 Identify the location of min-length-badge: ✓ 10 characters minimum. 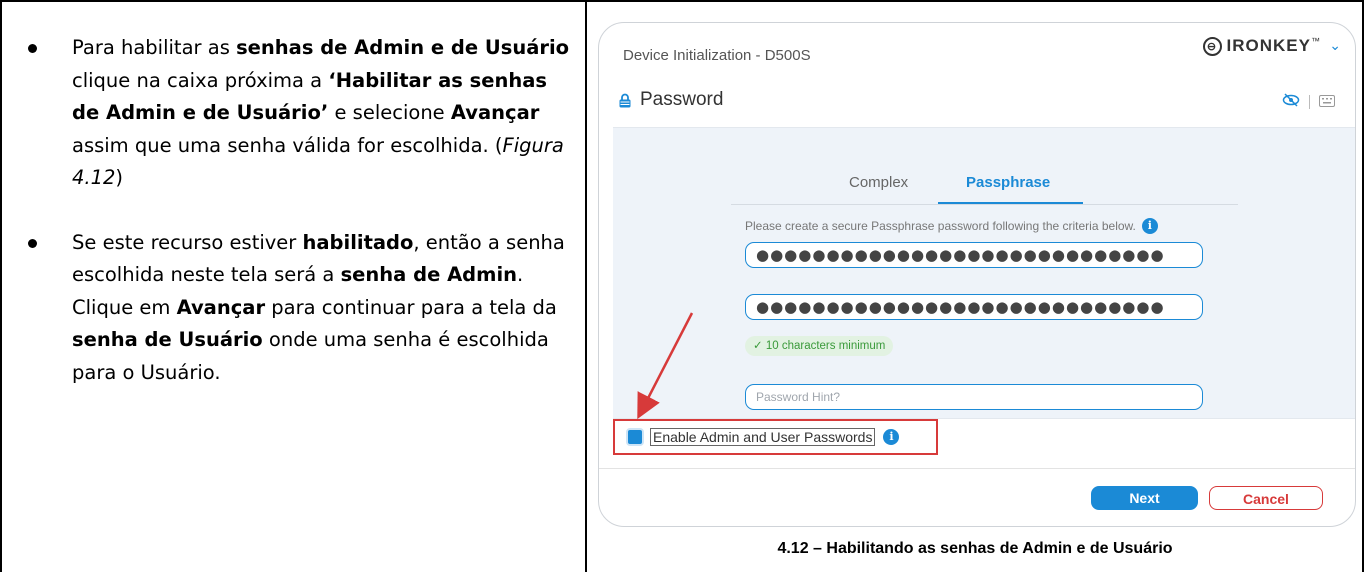
(819, 346).